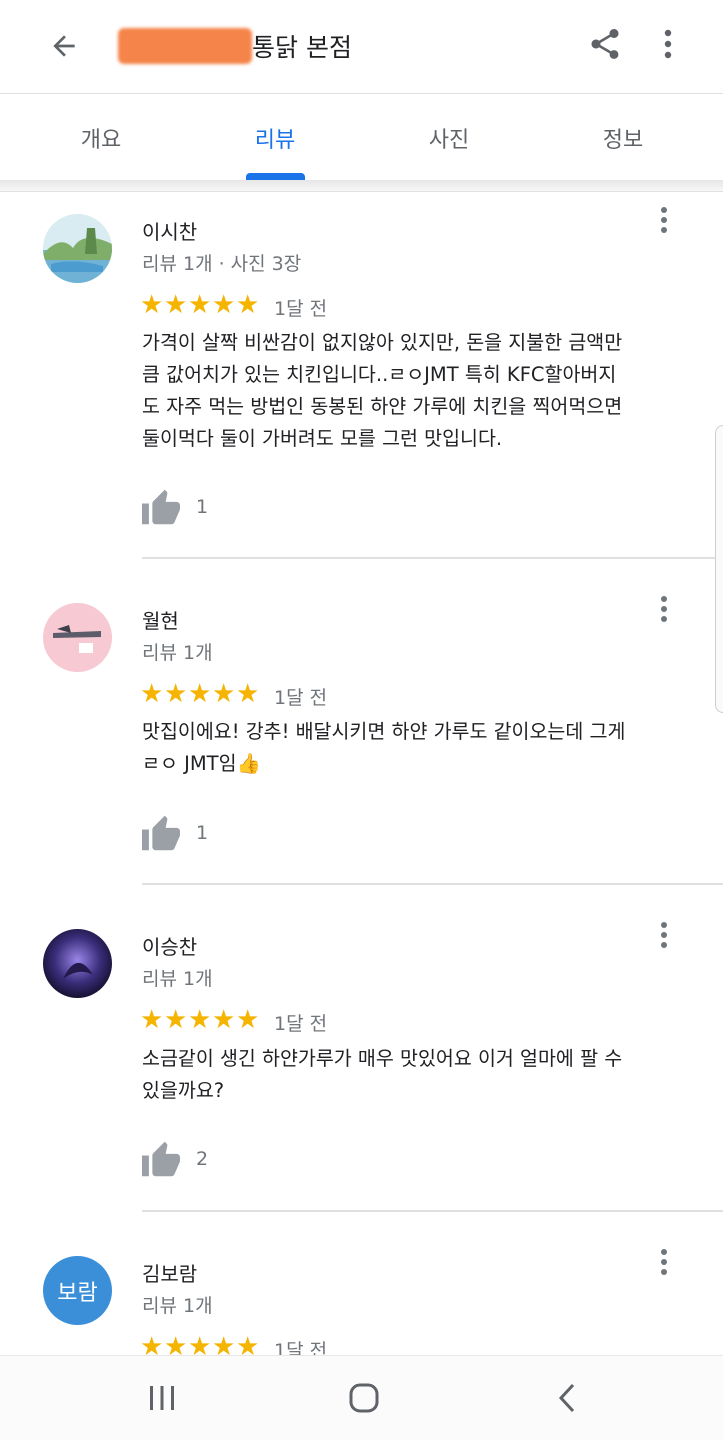 This screenshot has height=1440, width=723. I want to click on avatar: 보람, so click(77, 1290).